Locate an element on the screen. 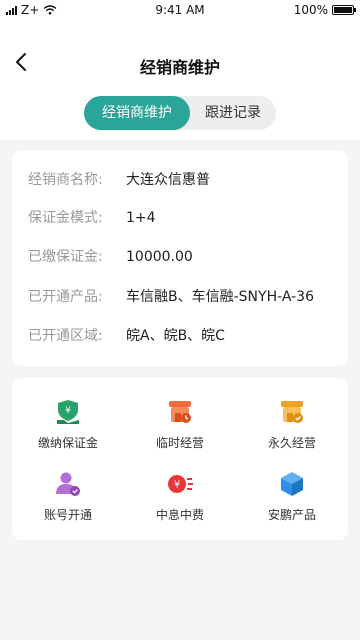 The height and width of the screenshot is (640, 360). action-permanent-business: 永久经营 is located at coordinates (292, 424).